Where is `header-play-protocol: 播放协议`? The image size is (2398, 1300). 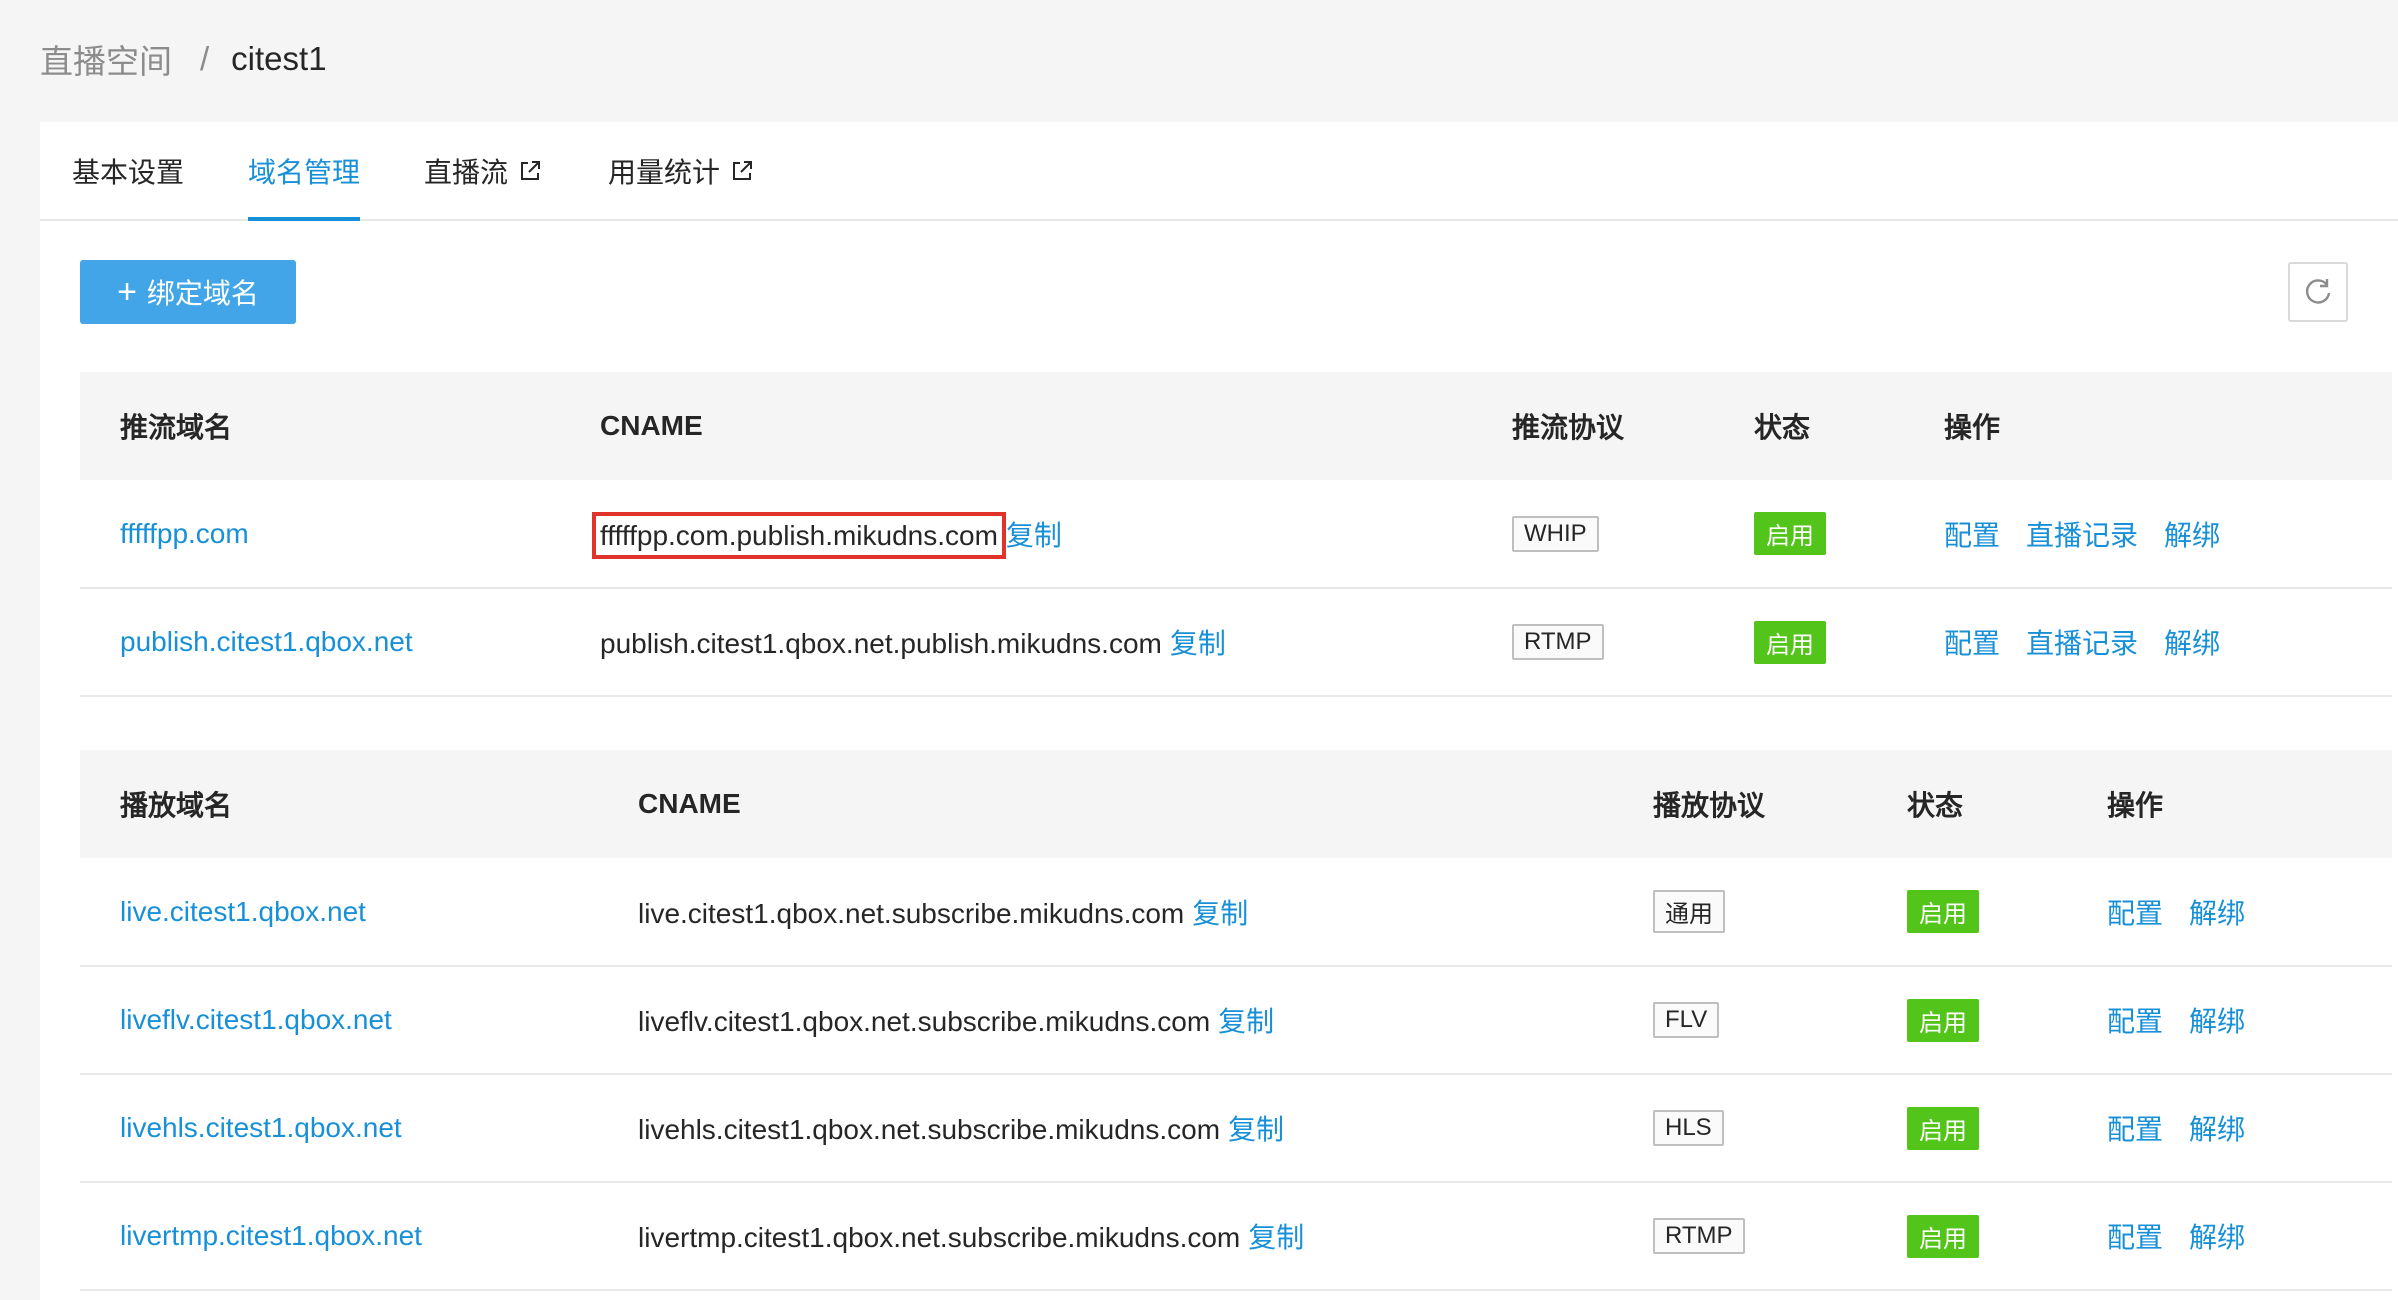 header-play-protocol: 播放协议 is located at coordinates (1740, 804).